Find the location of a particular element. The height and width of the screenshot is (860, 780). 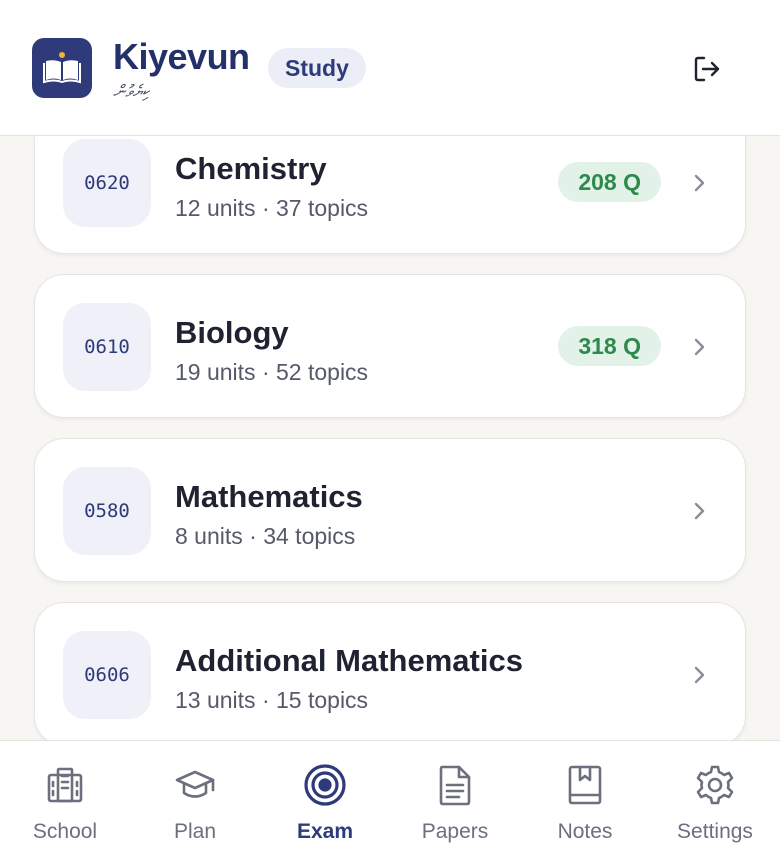

course-name: Additional Mathematics is located at coordinates (349, 660).